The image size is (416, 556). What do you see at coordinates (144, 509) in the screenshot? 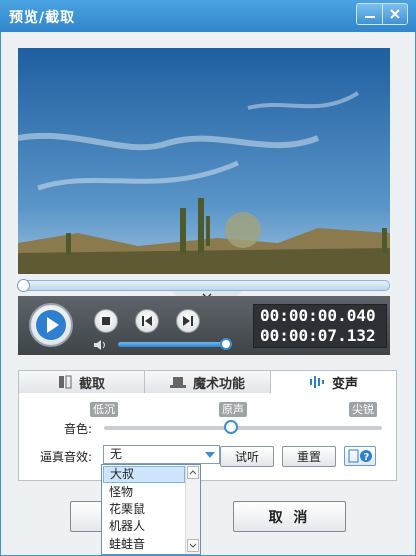
I see `effect-option: 花栗鼠` at bounding box center [144, 509].